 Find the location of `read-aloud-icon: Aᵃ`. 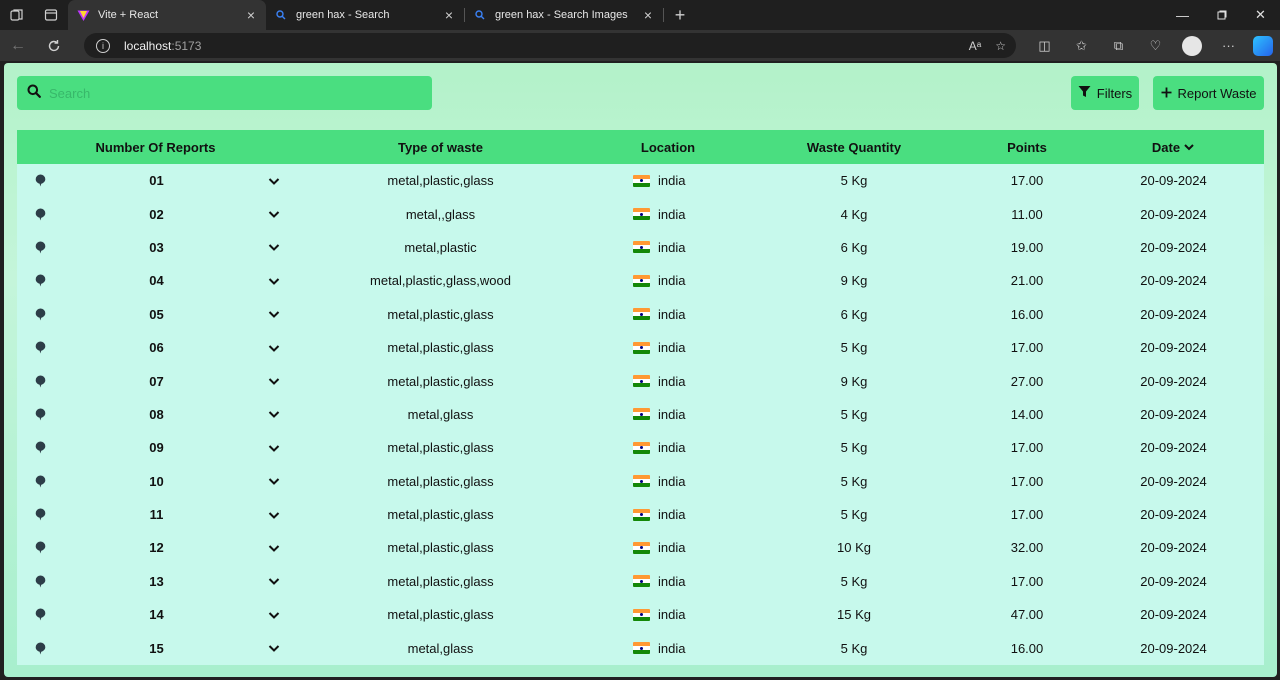

read-aloud-icon: Aᵃ is located at coordinates (975, 46).